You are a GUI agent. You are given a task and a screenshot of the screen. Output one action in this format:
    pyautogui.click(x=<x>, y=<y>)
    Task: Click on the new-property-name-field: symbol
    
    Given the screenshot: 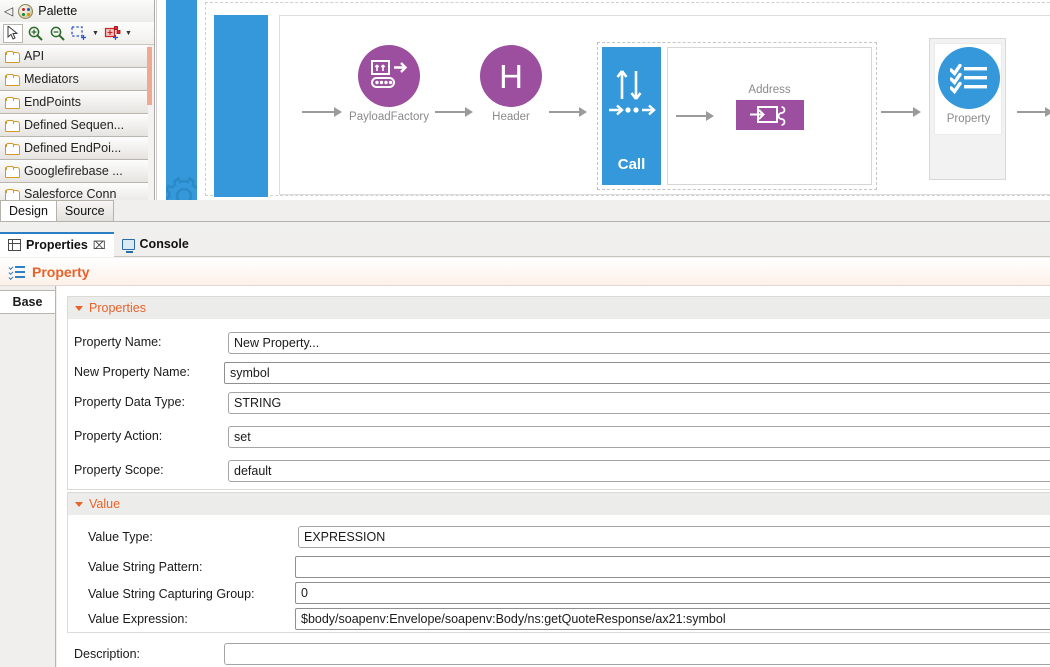 What is the action you would take?
    pyautogui.click(x=637, y=373)
    